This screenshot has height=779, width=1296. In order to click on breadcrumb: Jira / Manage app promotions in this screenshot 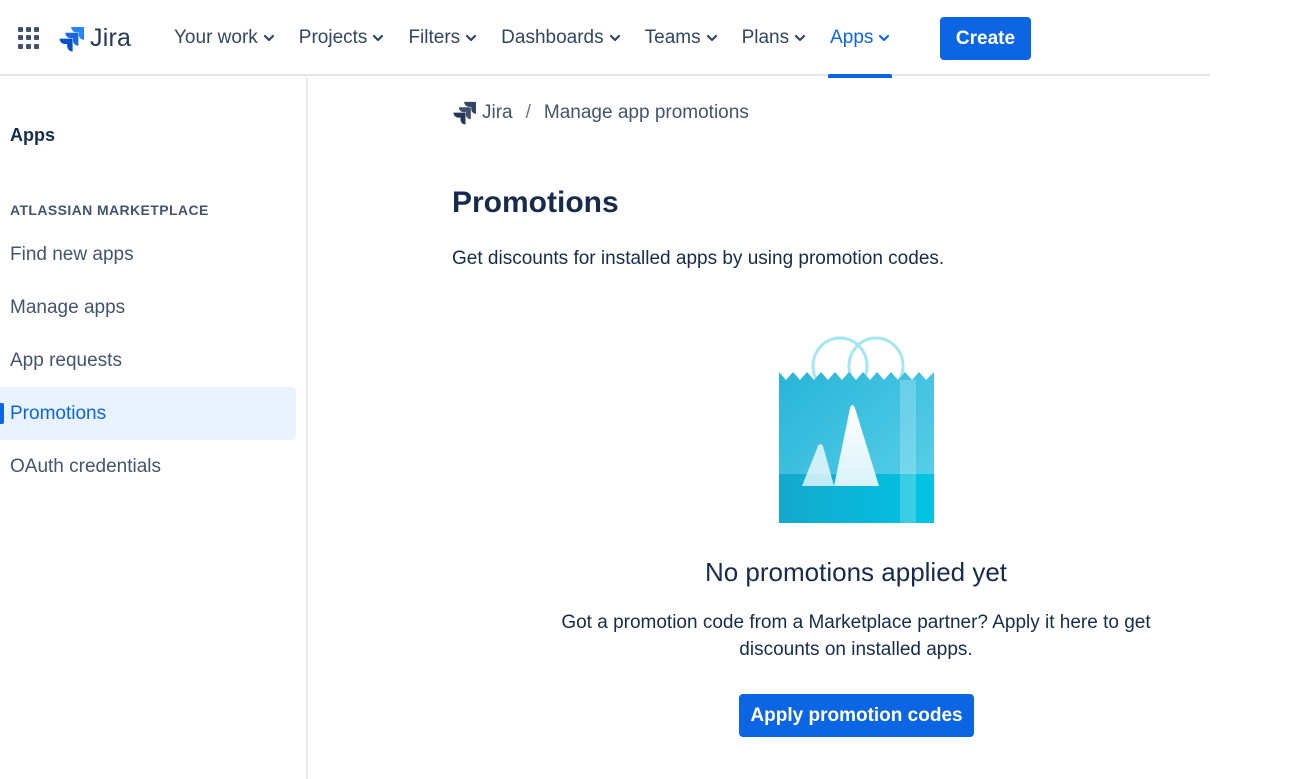, I will do `click(600, 113)`.